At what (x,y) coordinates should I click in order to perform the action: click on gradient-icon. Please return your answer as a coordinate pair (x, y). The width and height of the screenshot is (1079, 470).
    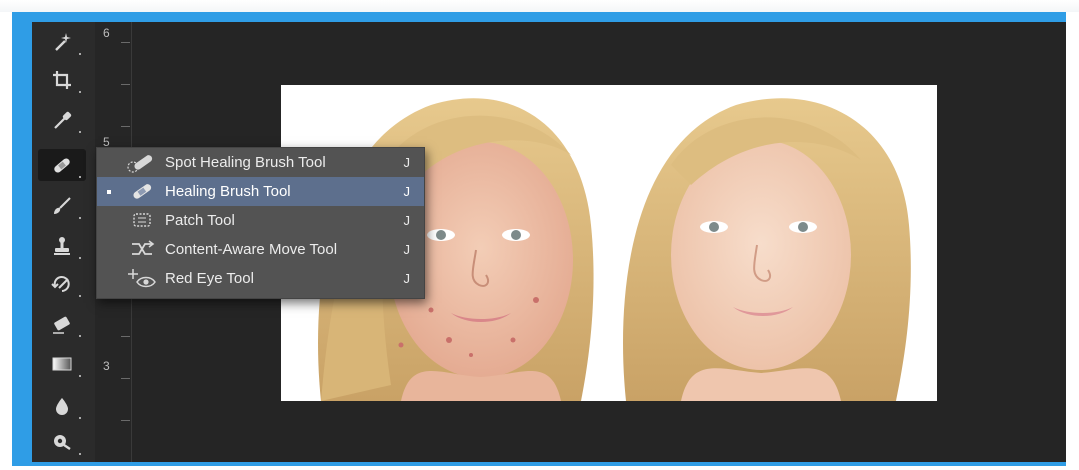
    Looking at the image, I should click on (62, 364).